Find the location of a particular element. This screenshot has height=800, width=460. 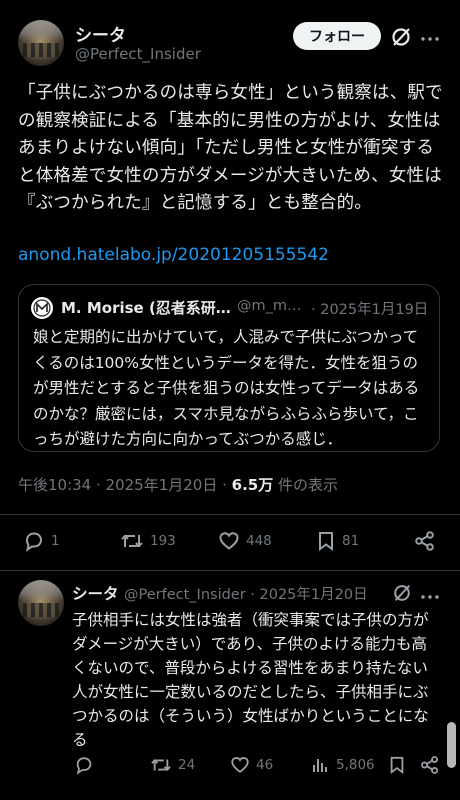

reply-views-button: 5,806 is located at coordinates (342, 765).